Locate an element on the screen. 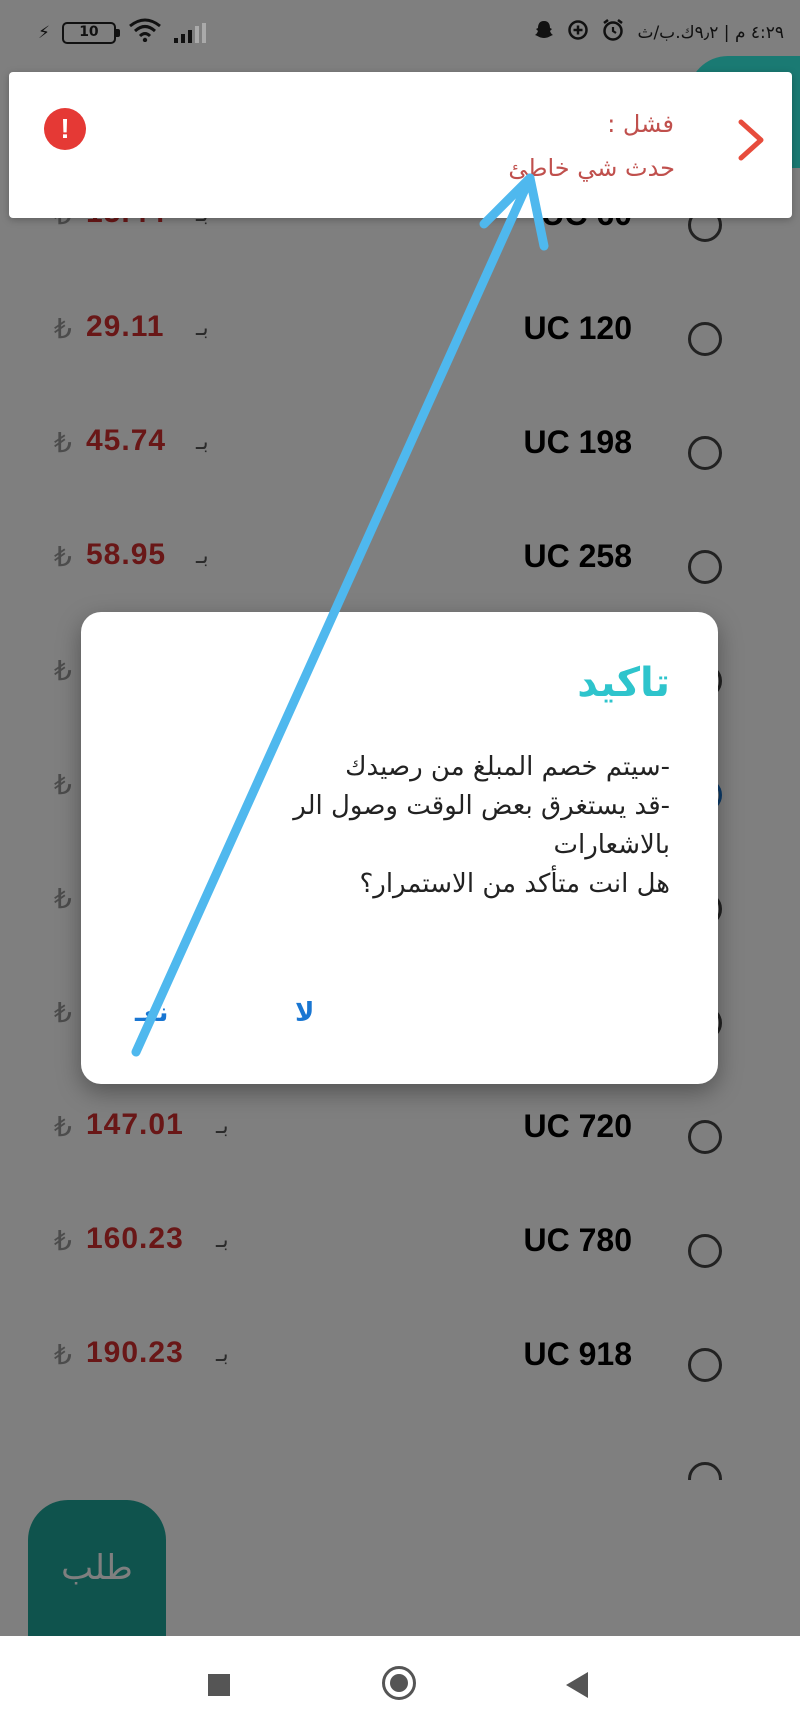 The height and width of the screenshot is (1734, 800). back-icon is located at coordinates (577, 1685).